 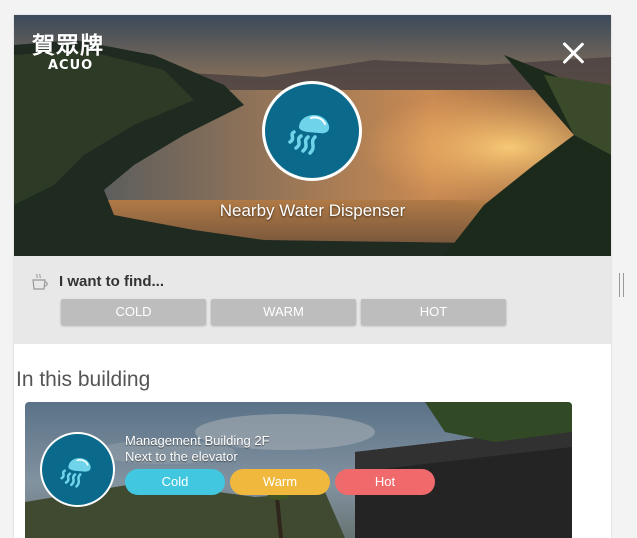 What do you see at coordinates (385, 482) in the screenshot?
I see `hot-badge: Hot` at bounding box center [385, 482].